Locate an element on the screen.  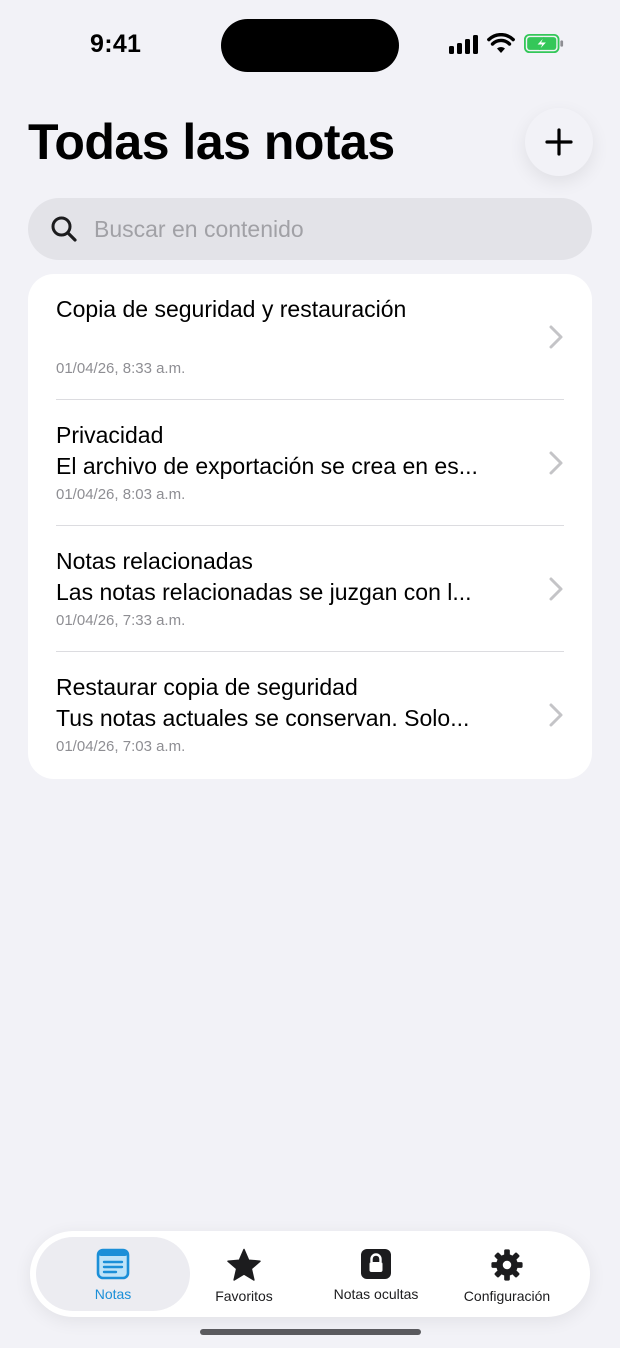
tab-notas: Notas is located at coordinates (113, 1274).